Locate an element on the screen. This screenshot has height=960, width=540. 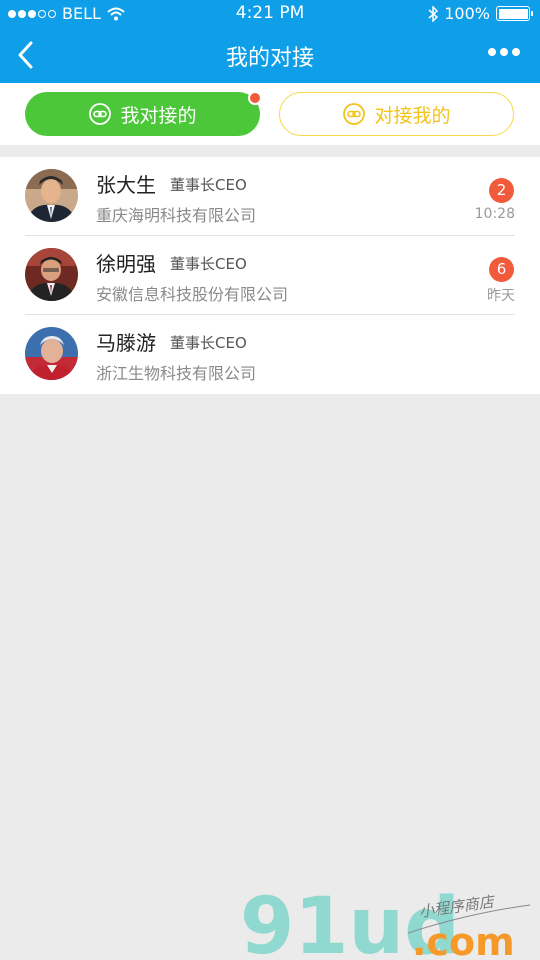
watermark-logo: 91ud .com 小程序商店 is located at coordinates (385, 922).